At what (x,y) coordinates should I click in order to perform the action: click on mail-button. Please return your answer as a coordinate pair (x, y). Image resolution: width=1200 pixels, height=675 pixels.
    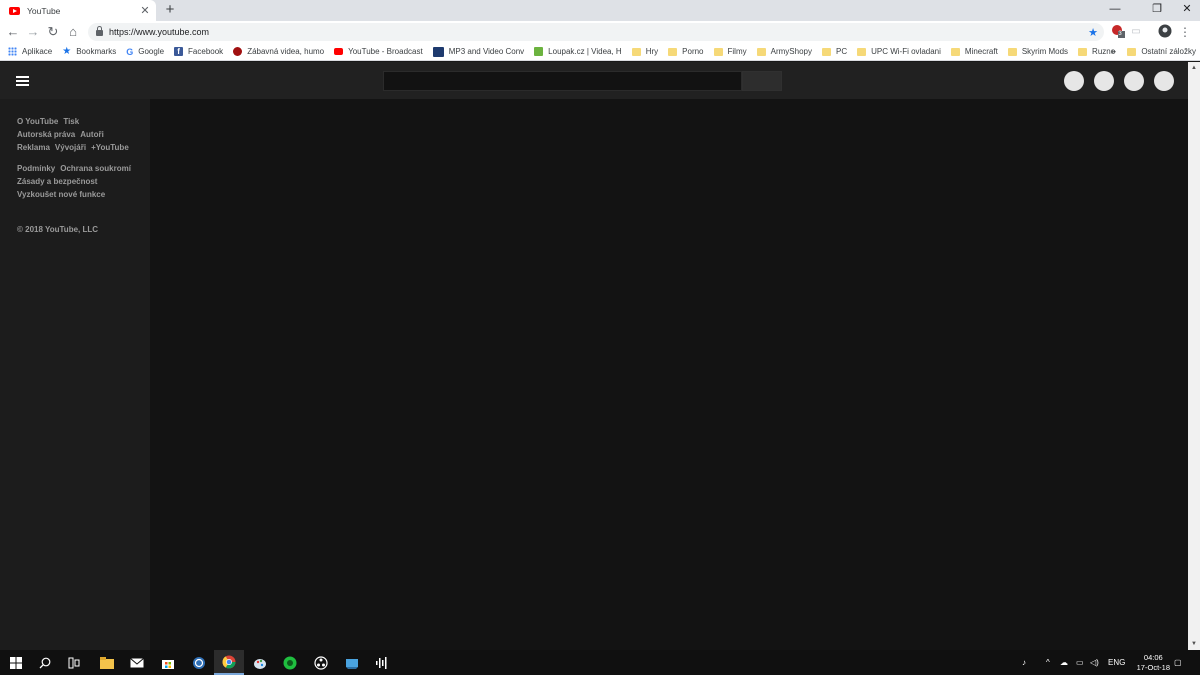
    Looking at the image, I should click on (137, 662).